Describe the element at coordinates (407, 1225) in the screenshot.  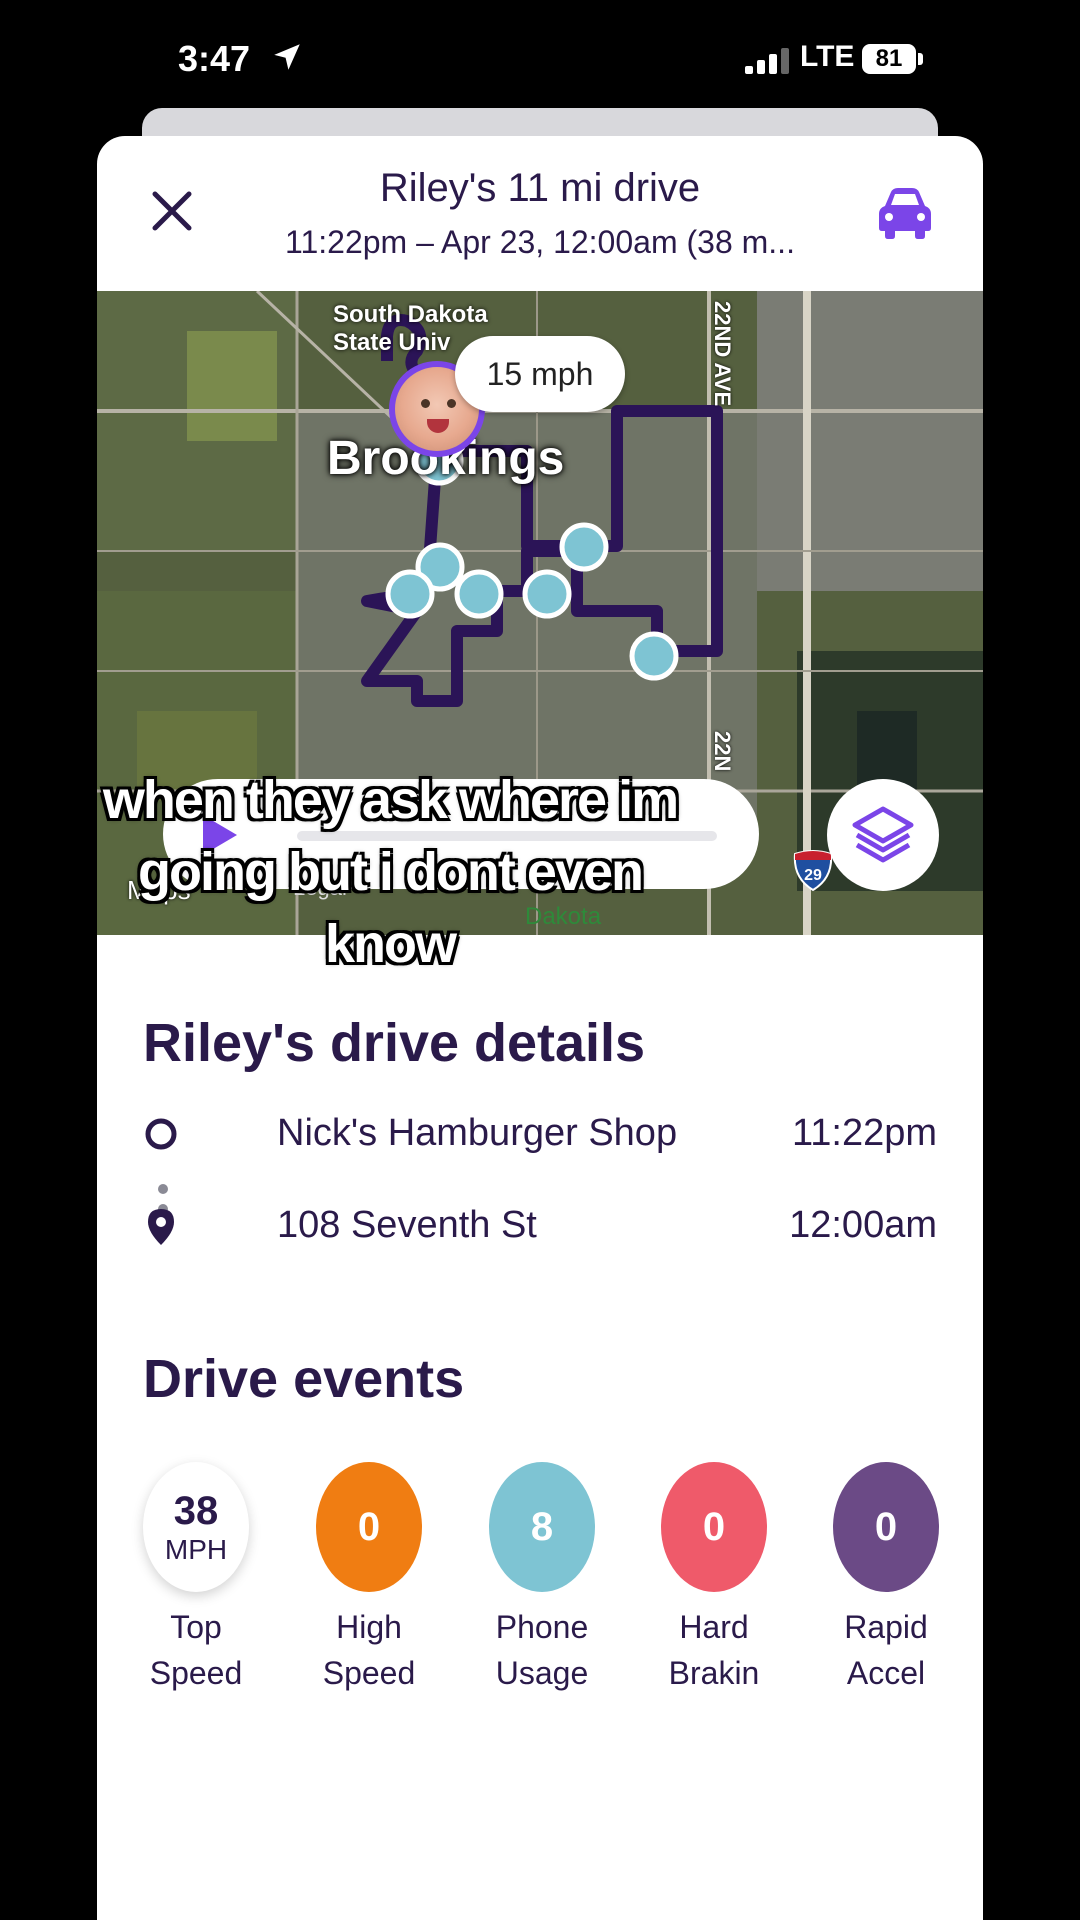
I see `stop-end-name: 108 Seventh St` at that location.